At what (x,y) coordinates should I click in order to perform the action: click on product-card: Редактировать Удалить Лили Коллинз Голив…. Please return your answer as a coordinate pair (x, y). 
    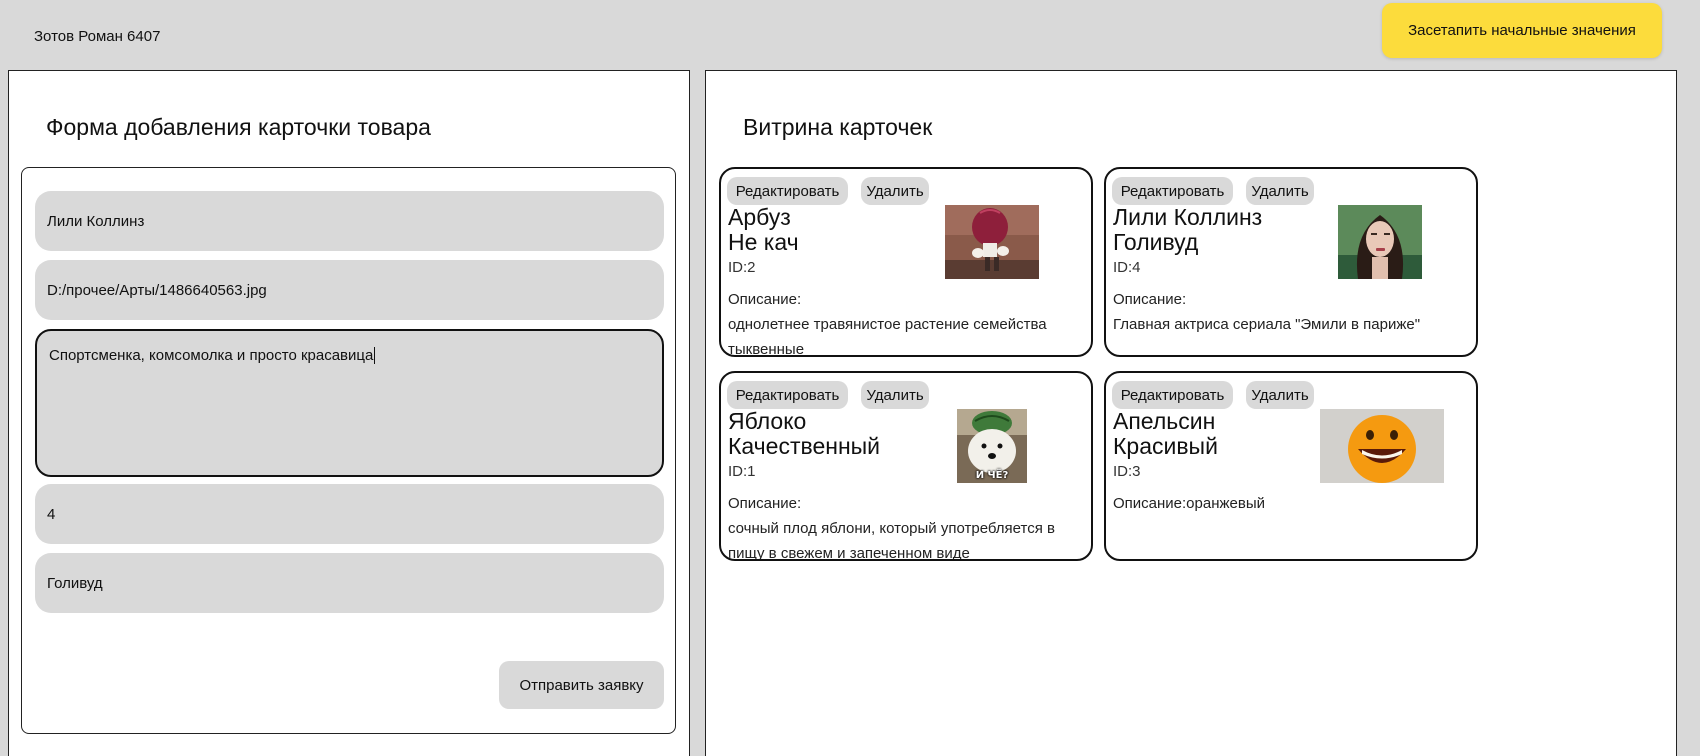
    Looking at the image, I should click on (1291, 262).